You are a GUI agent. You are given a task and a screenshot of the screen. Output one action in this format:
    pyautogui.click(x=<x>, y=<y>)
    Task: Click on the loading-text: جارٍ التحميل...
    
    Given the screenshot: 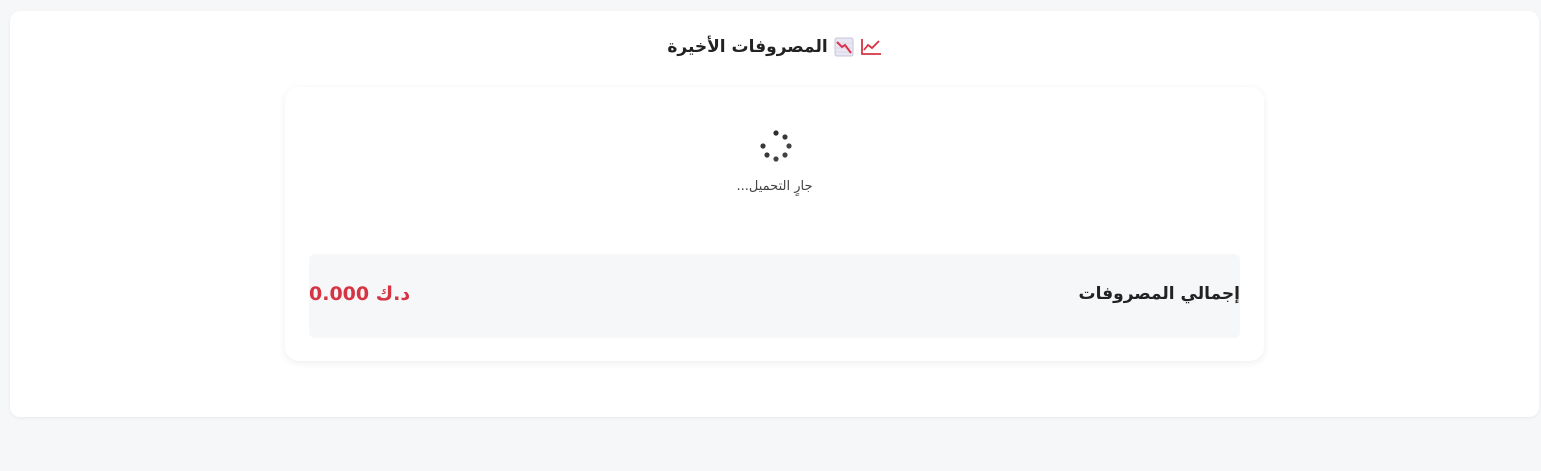 What is the action you would take?
    pyautogui.click(x=774, y=186)
    